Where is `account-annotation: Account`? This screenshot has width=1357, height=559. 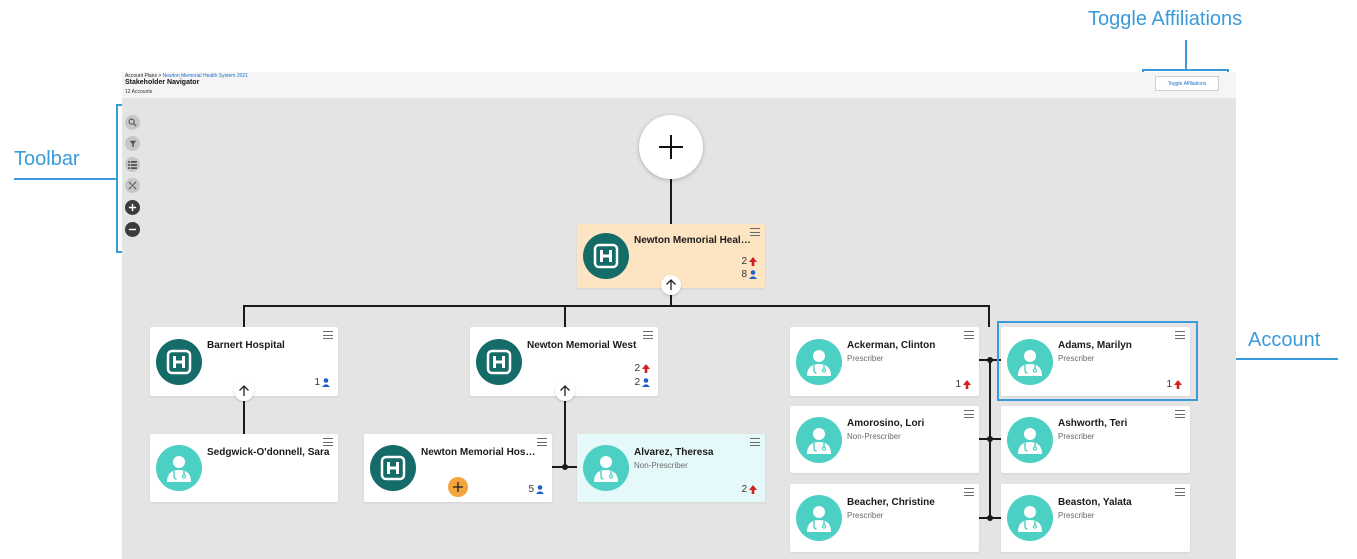 account-annotation: Account is located at coordinates (1284, 340).